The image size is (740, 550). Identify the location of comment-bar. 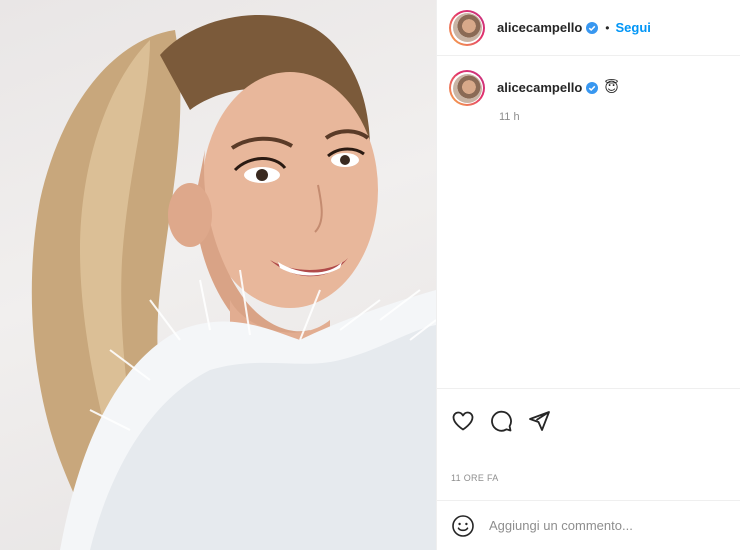
(588, 525).